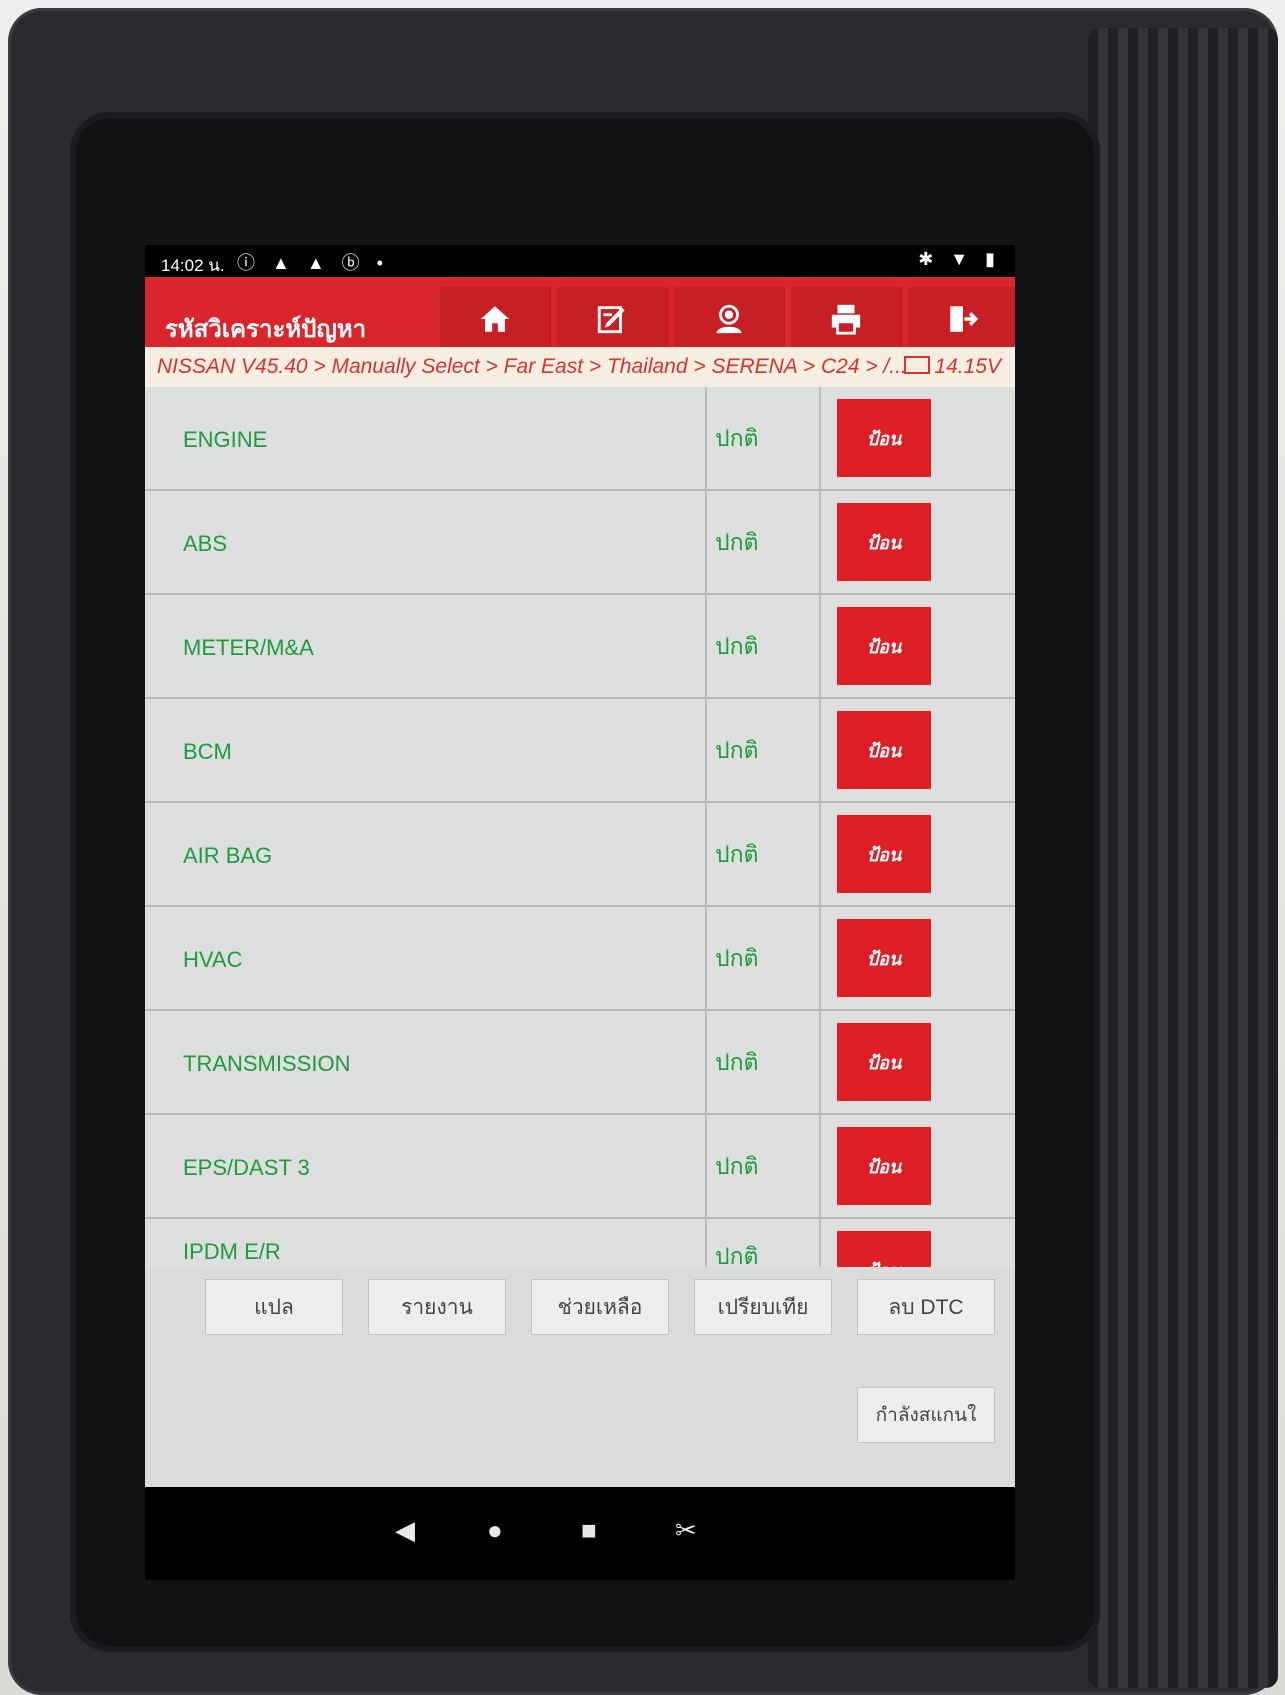 This screenshot has height=1695, width=1285. I want to click on system-row: AIR BAG ปกติ ป้อน, so click(580, 855).